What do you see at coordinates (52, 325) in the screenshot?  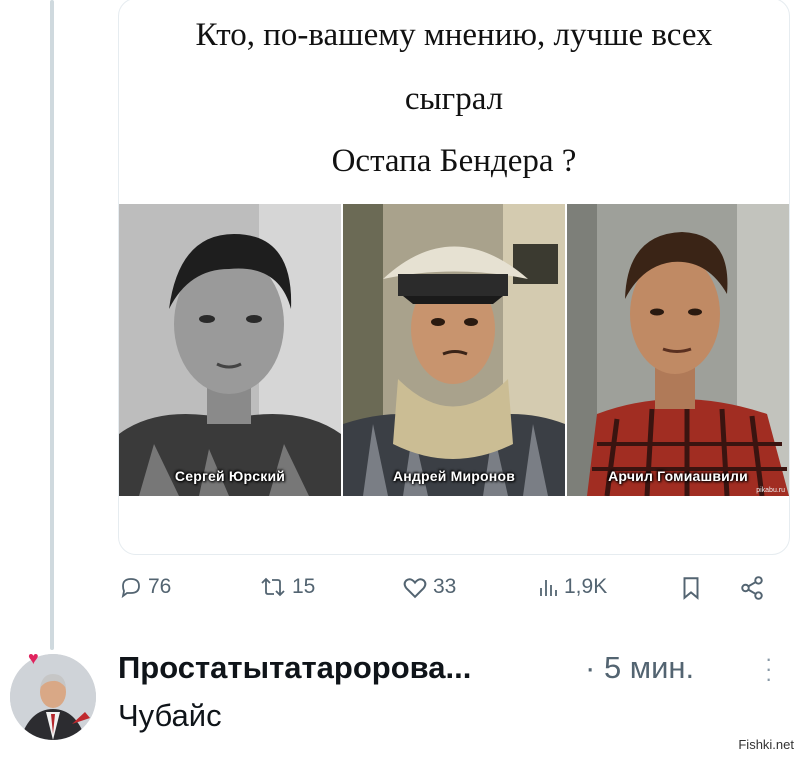 I see `thread-connector-line` at bounding box center [52, 325].